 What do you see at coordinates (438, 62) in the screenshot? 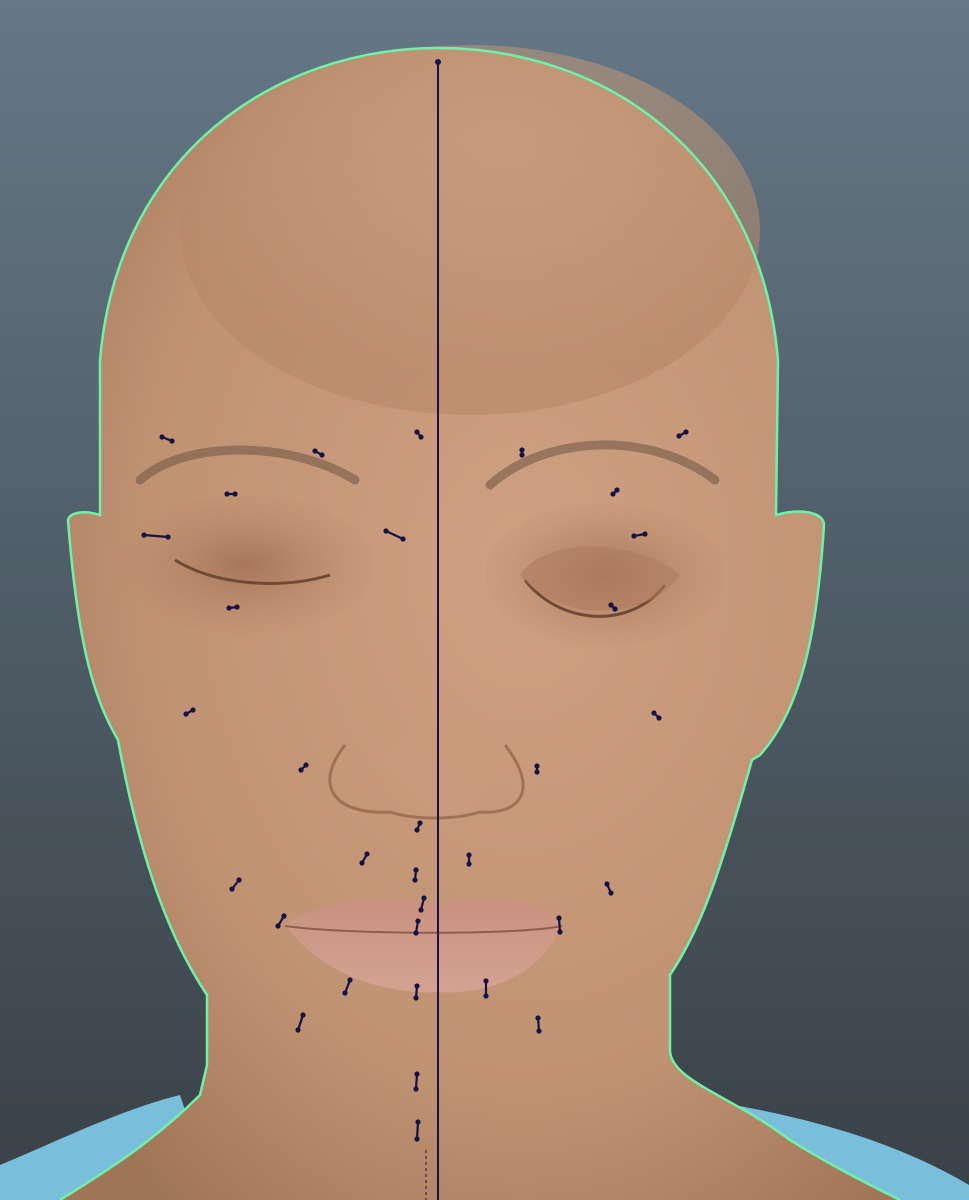
I see `center-guide-top-handle` at bounding box center [438, 62].